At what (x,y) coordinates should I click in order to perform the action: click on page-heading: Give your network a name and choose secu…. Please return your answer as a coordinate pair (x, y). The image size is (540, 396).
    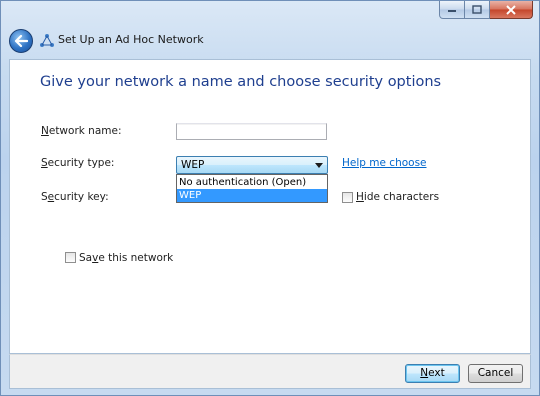
    Looking at the image, I should click on (241, 82).